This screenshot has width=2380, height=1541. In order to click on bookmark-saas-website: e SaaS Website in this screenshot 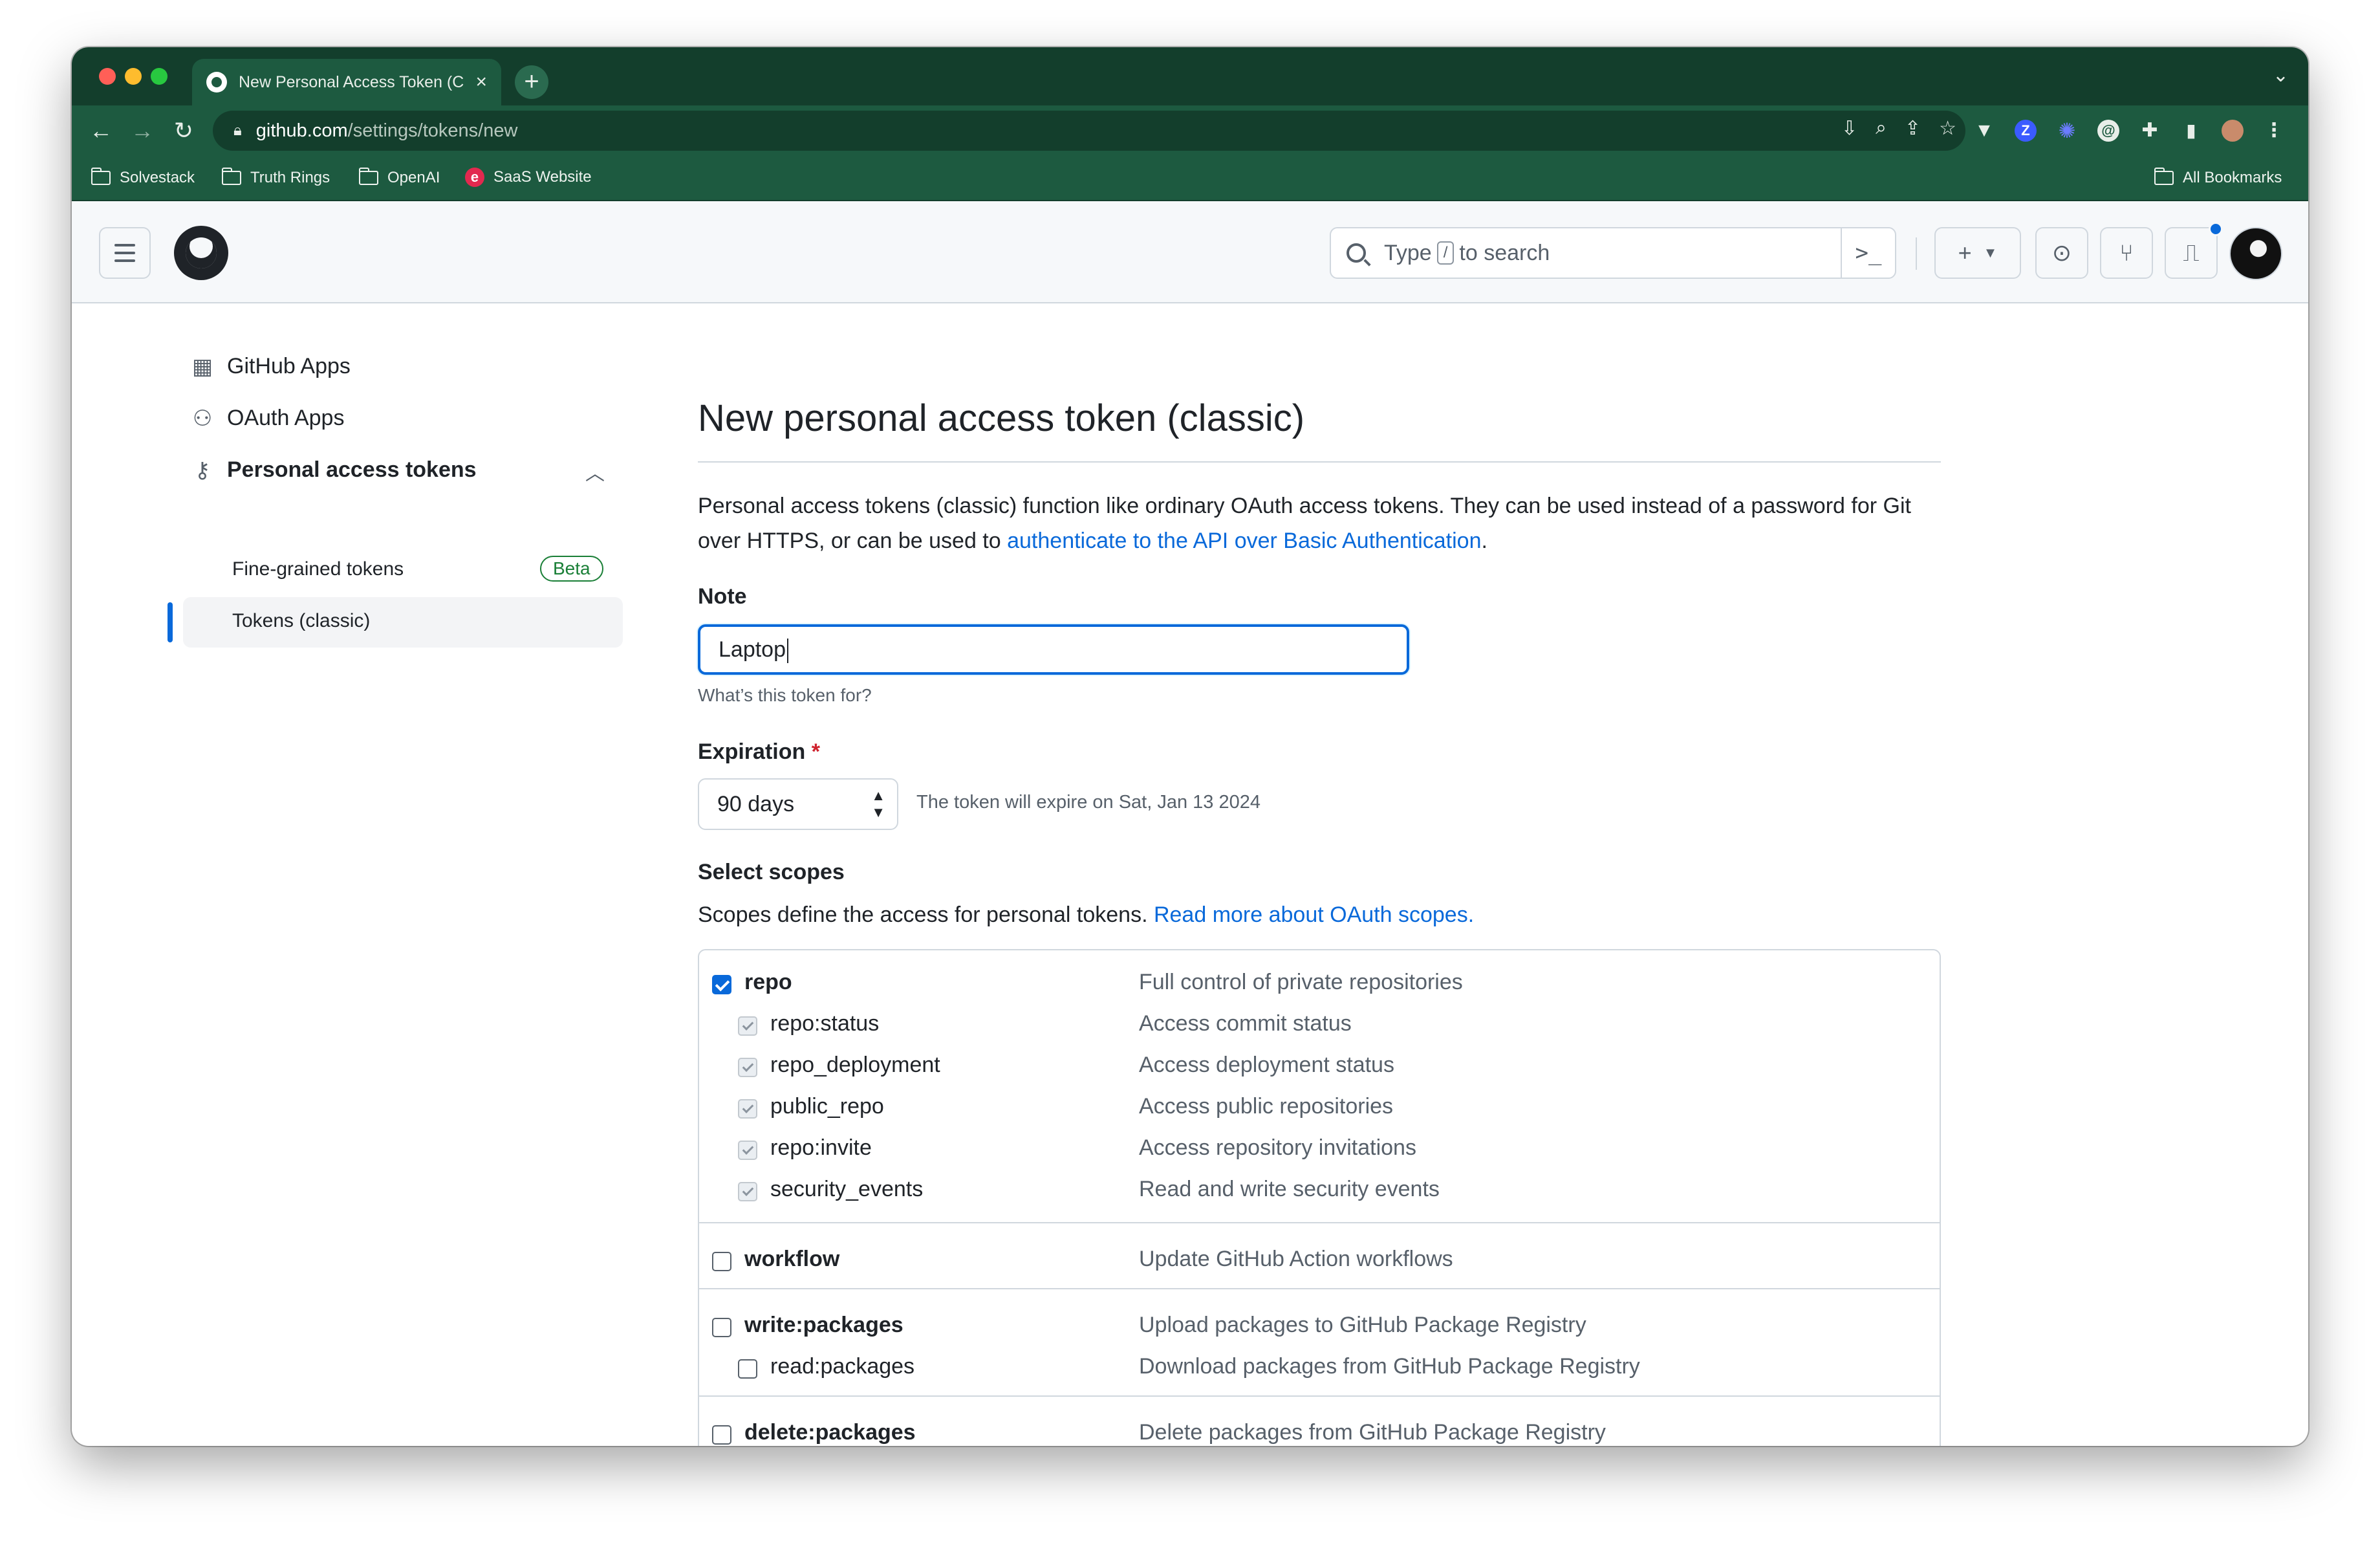, I will do `click(528, 177)`.